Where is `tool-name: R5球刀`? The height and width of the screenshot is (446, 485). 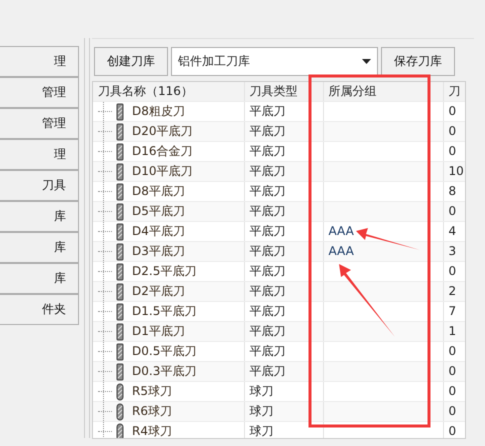
tool-name: R5球刀 is located at coordinates (152, 391).